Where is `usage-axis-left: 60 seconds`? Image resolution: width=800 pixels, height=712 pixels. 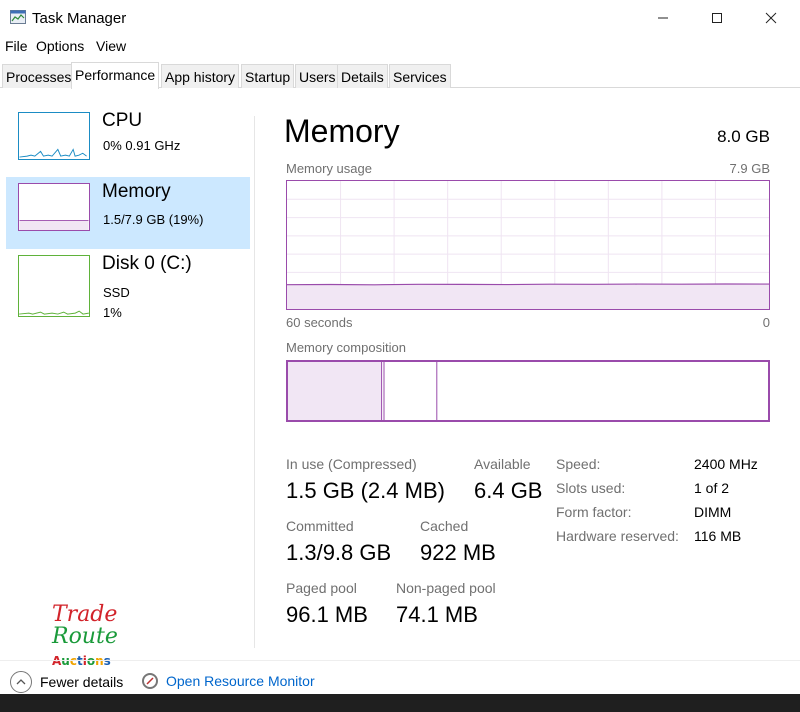 usage-axis-left: 60 seconds is located at coordinates (319, 322).